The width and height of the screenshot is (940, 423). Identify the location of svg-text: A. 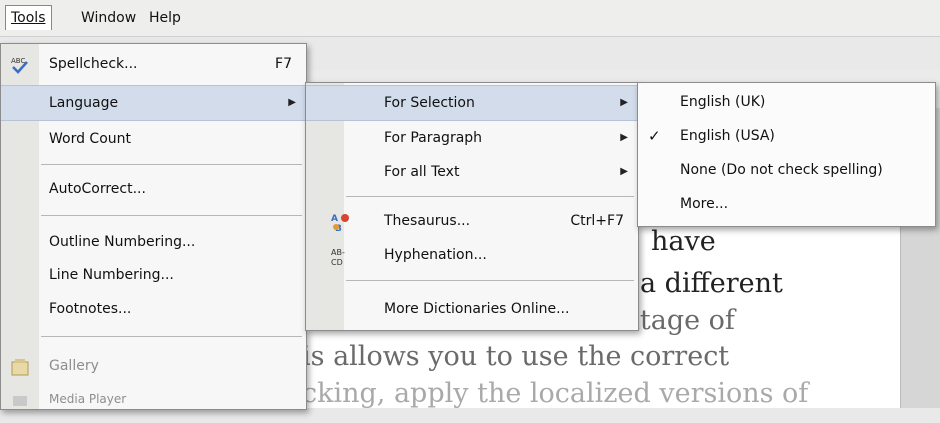
(334, 219).